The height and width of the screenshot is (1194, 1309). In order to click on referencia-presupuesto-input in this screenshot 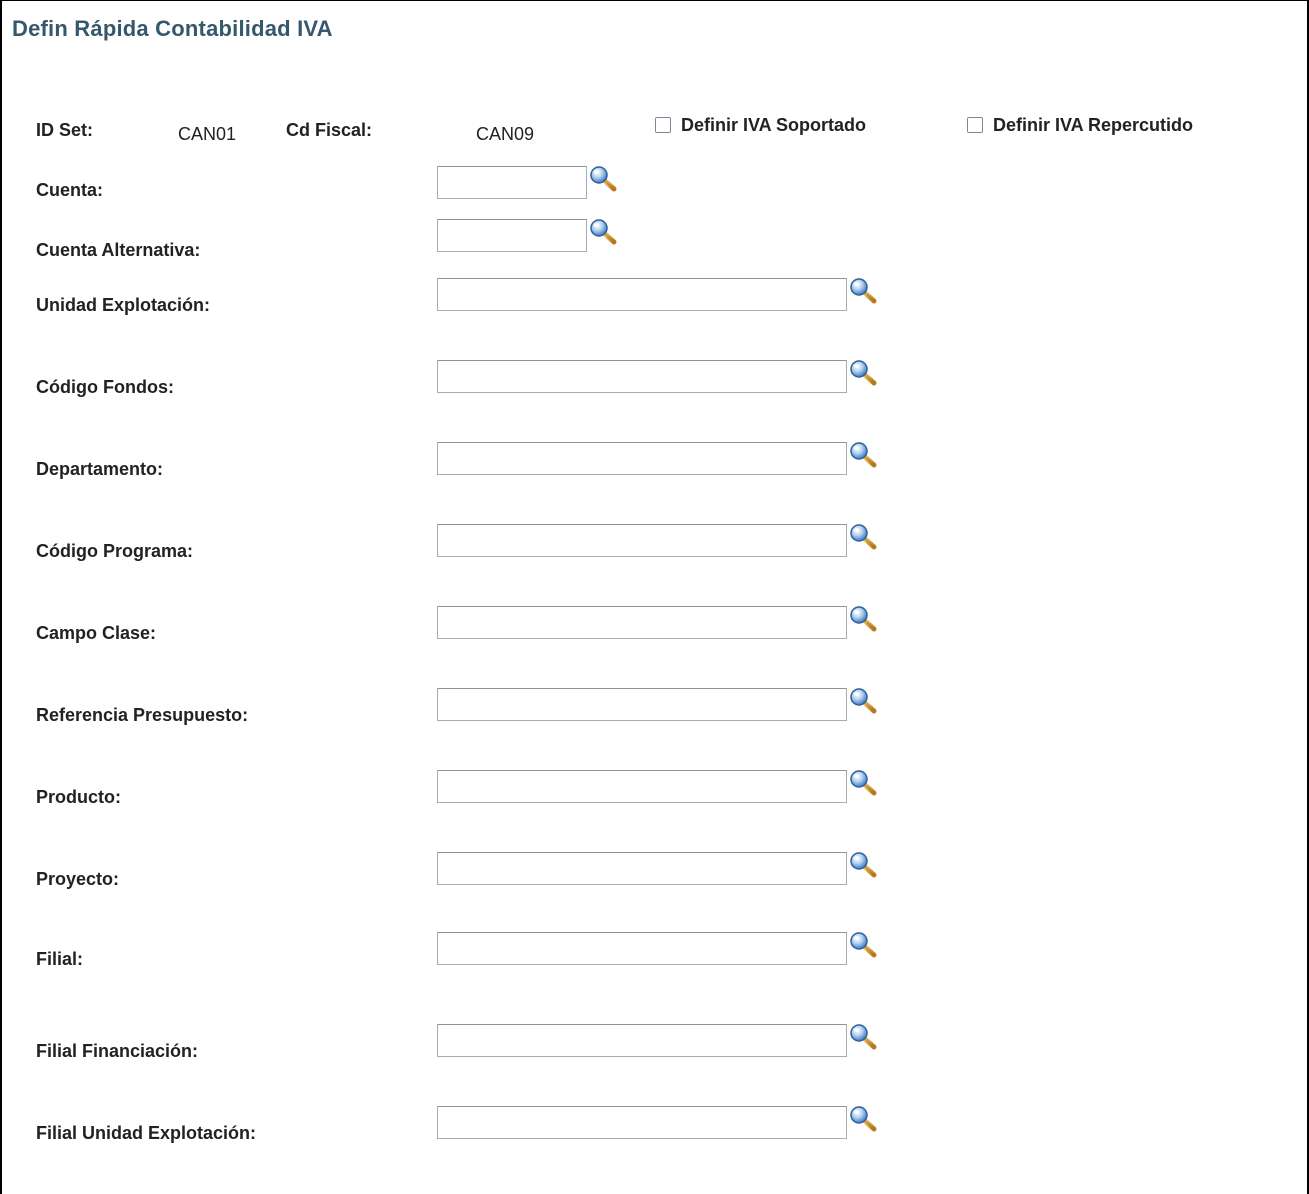, I will do `click(642, 704)`.